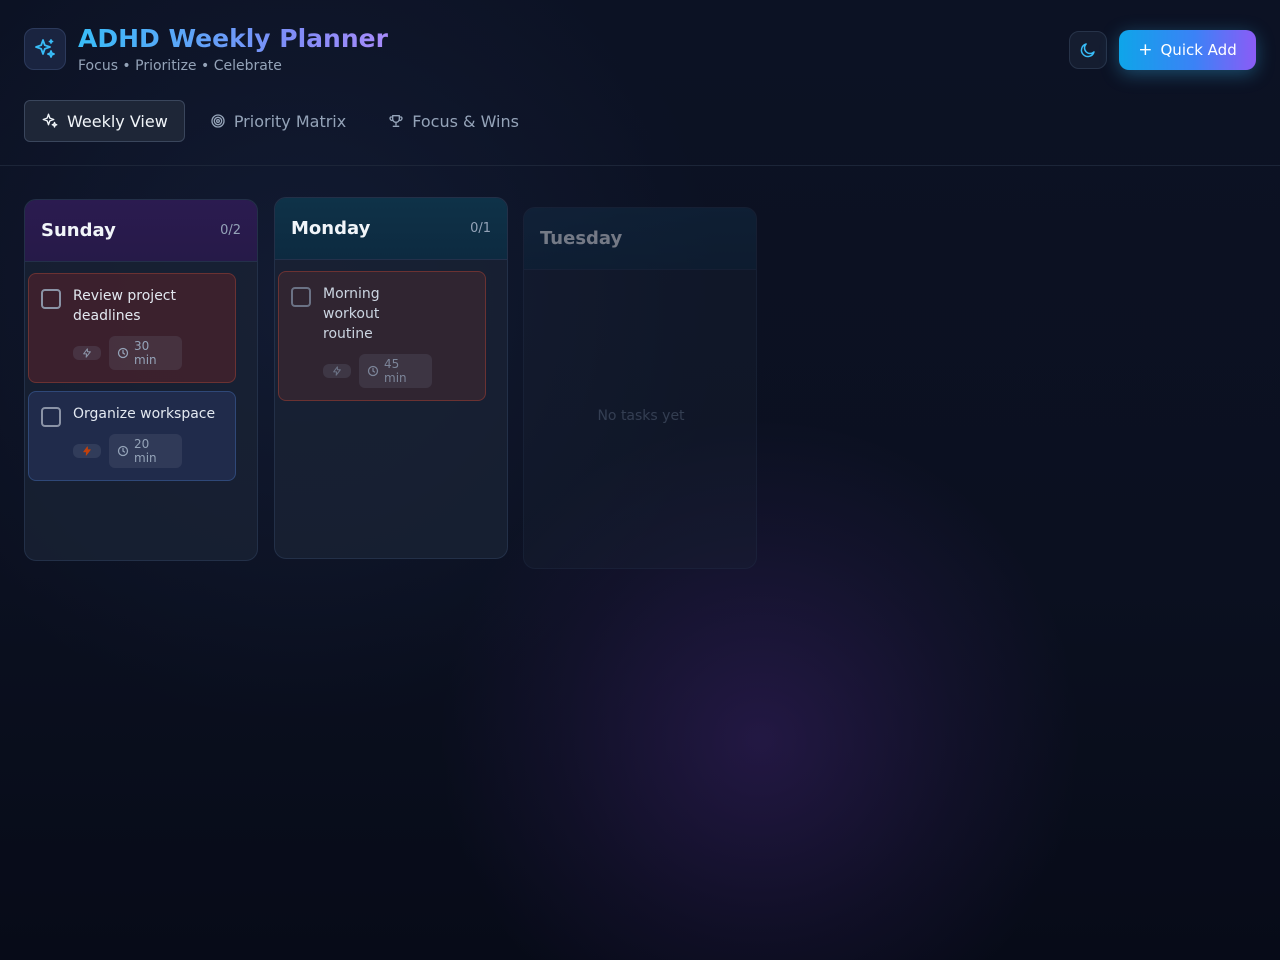  Describe the element at coordinates (480, 228) in the screenshot. I see `day-progress-count: 0/1` at that location.